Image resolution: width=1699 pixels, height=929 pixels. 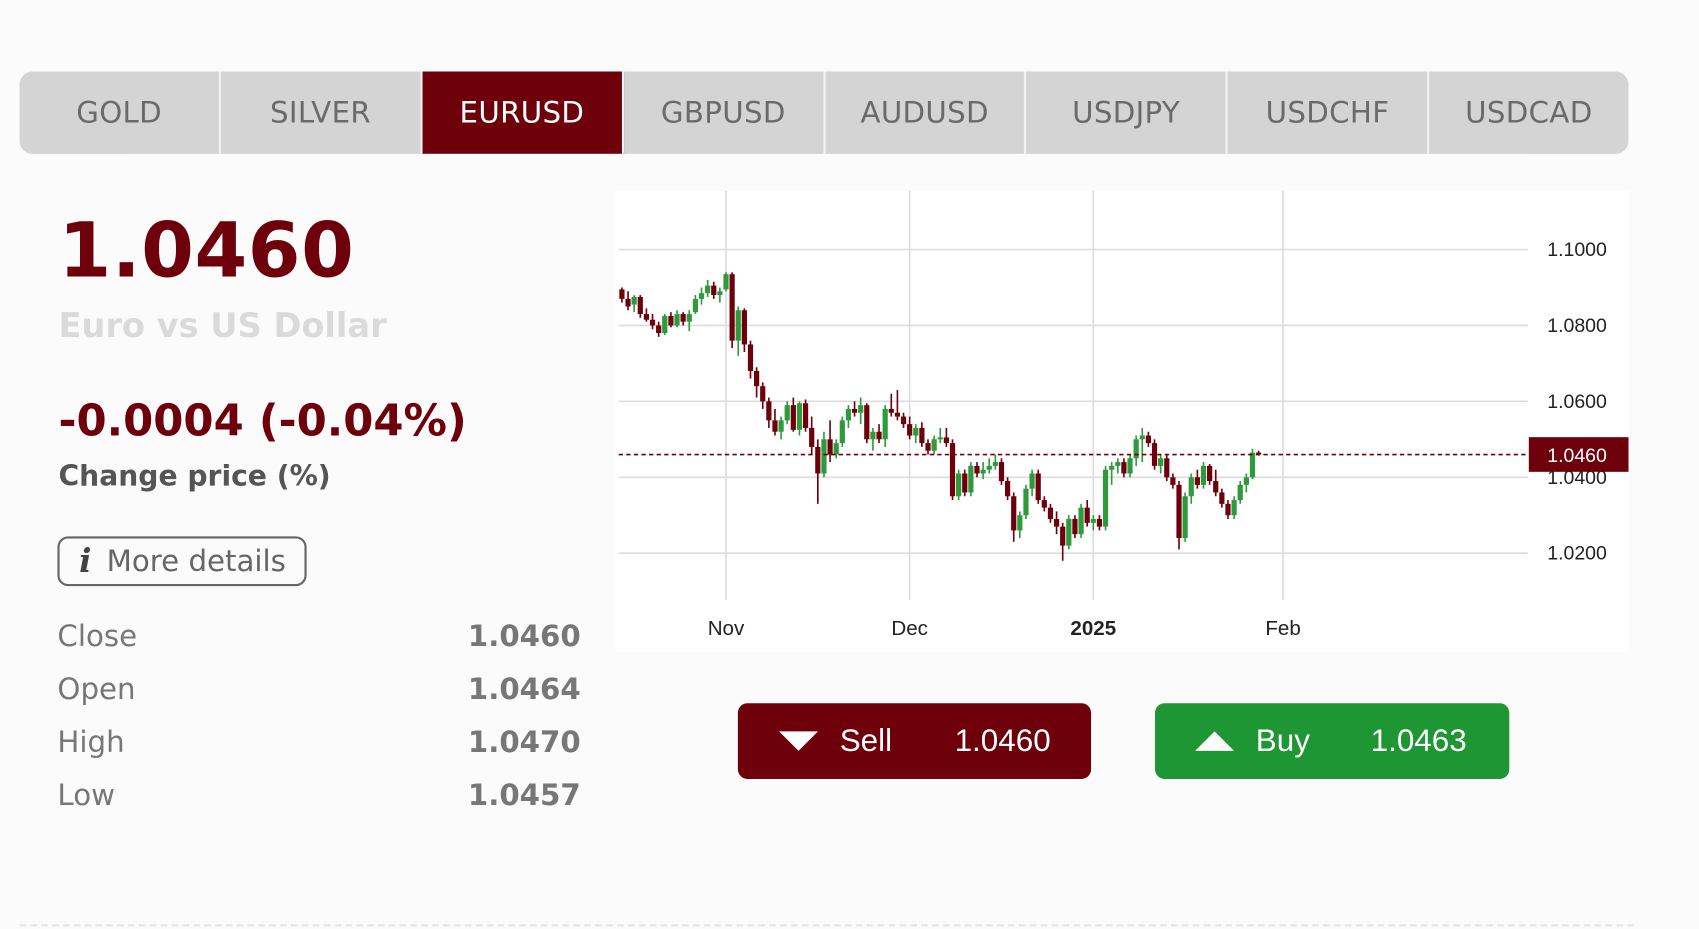 What do you see at coordinates (318, 636) in the screenshot?
I see `stat-row-close: Close 1.0460` at bounding box center [318, 636].